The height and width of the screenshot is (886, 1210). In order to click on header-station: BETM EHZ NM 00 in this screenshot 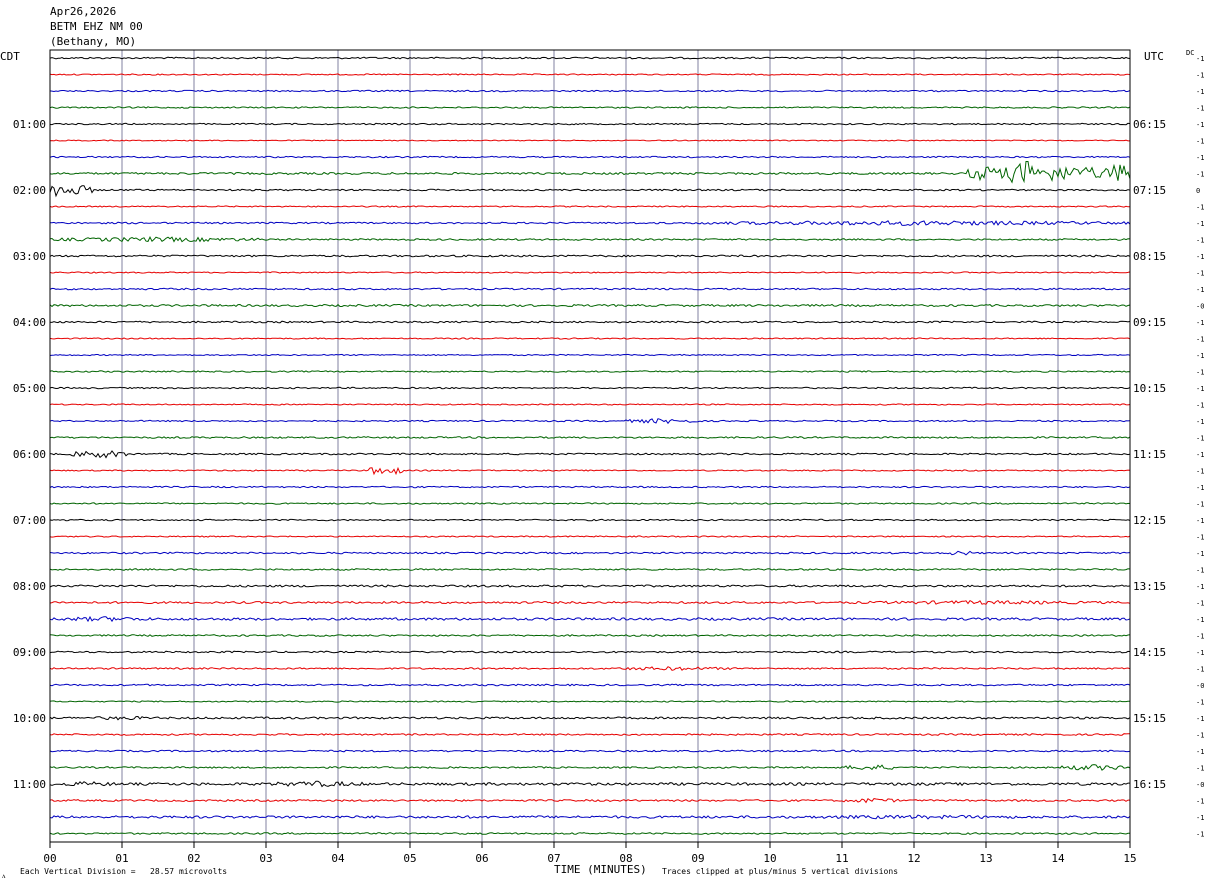, I will do `click(96, 26)`.